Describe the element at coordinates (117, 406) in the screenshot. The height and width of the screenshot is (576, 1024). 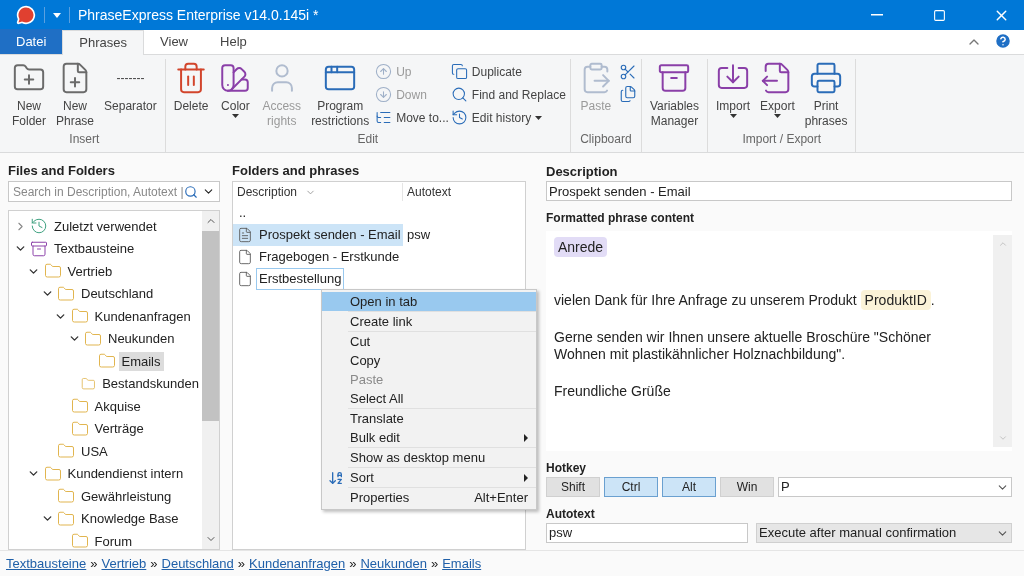
I see `tree-item: Akquise` at that location.